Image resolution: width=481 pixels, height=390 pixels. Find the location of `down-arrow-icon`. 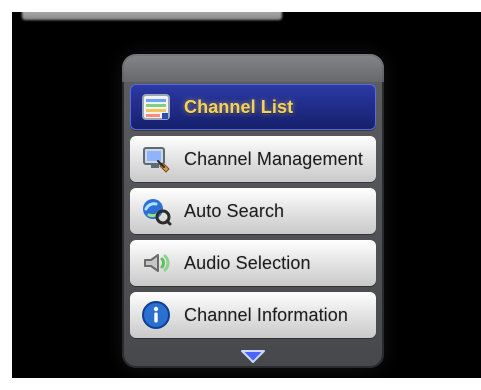

down-arrow-icon is located at coordinates (253, 356).